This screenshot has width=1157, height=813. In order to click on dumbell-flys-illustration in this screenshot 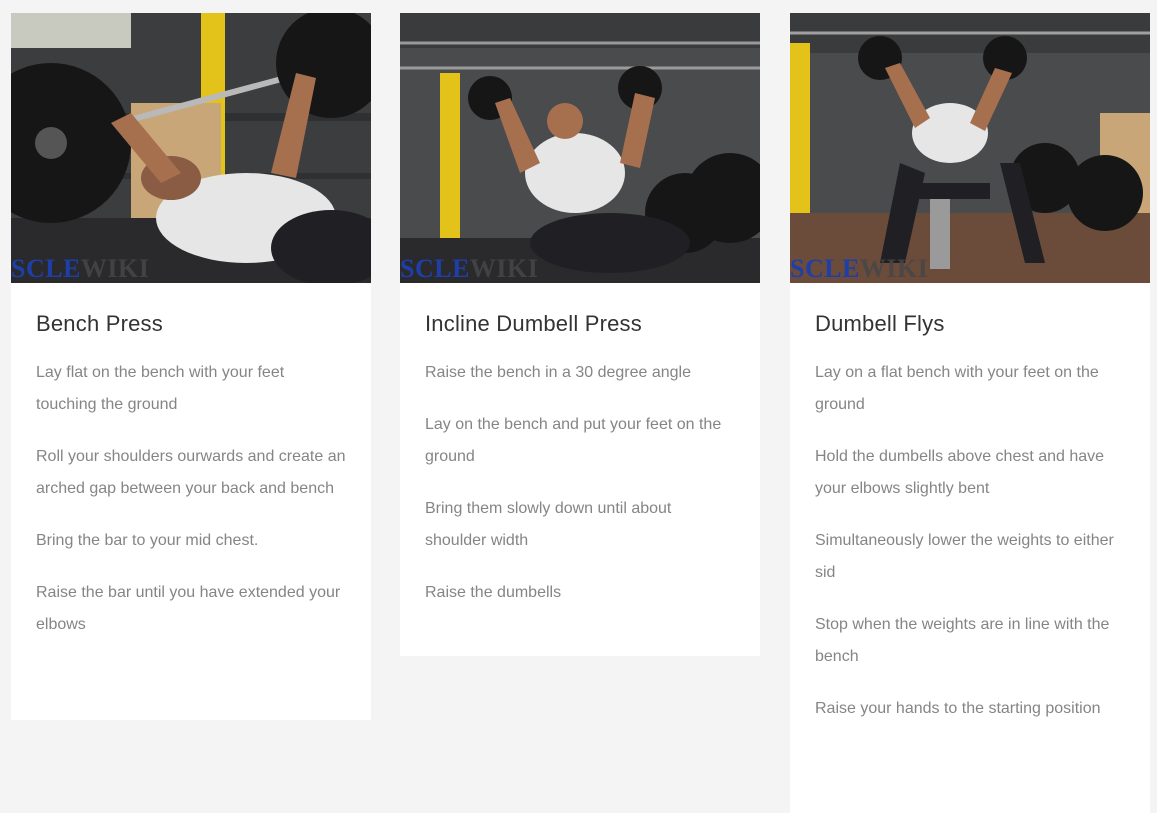, I will do `click(970, 148)`.